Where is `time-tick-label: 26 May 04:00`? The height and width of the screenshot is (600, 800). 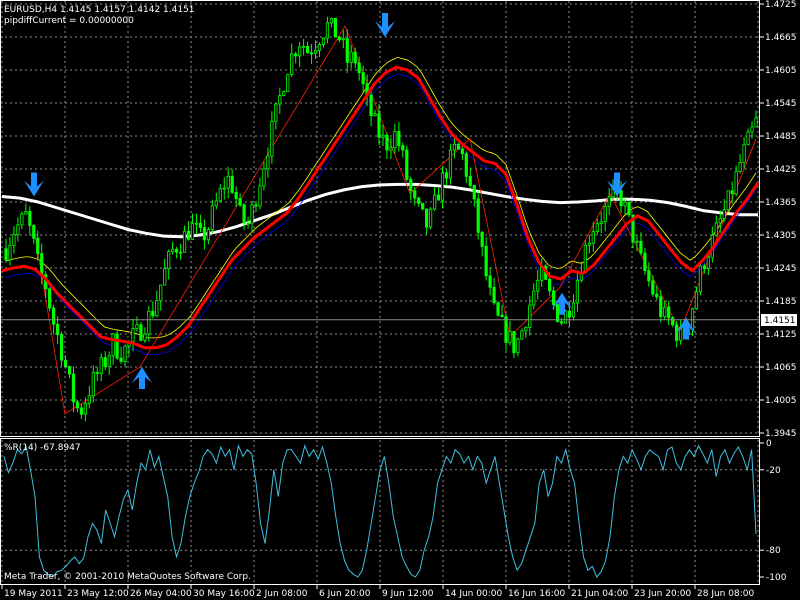
time-tick-label: 26 May 04:00 is located at coordinates (161, 594).